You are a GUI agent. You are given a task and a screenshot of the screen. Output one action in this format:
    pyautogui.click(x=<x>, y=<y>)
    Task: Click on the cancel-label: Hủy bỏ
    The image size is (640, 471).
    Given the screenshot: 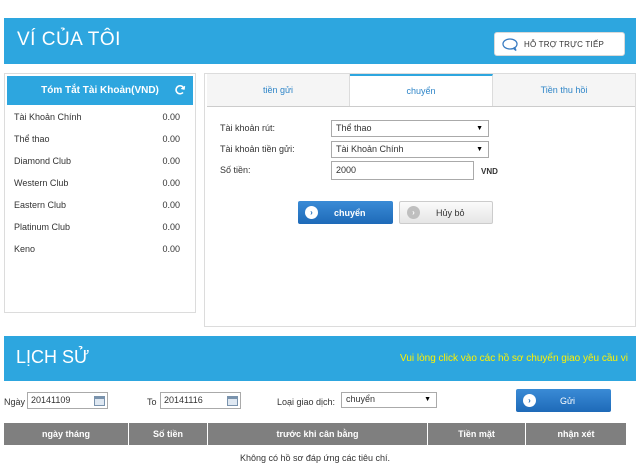 What is the action you would take?
    pyautogui.click(x=450, y=212)
    